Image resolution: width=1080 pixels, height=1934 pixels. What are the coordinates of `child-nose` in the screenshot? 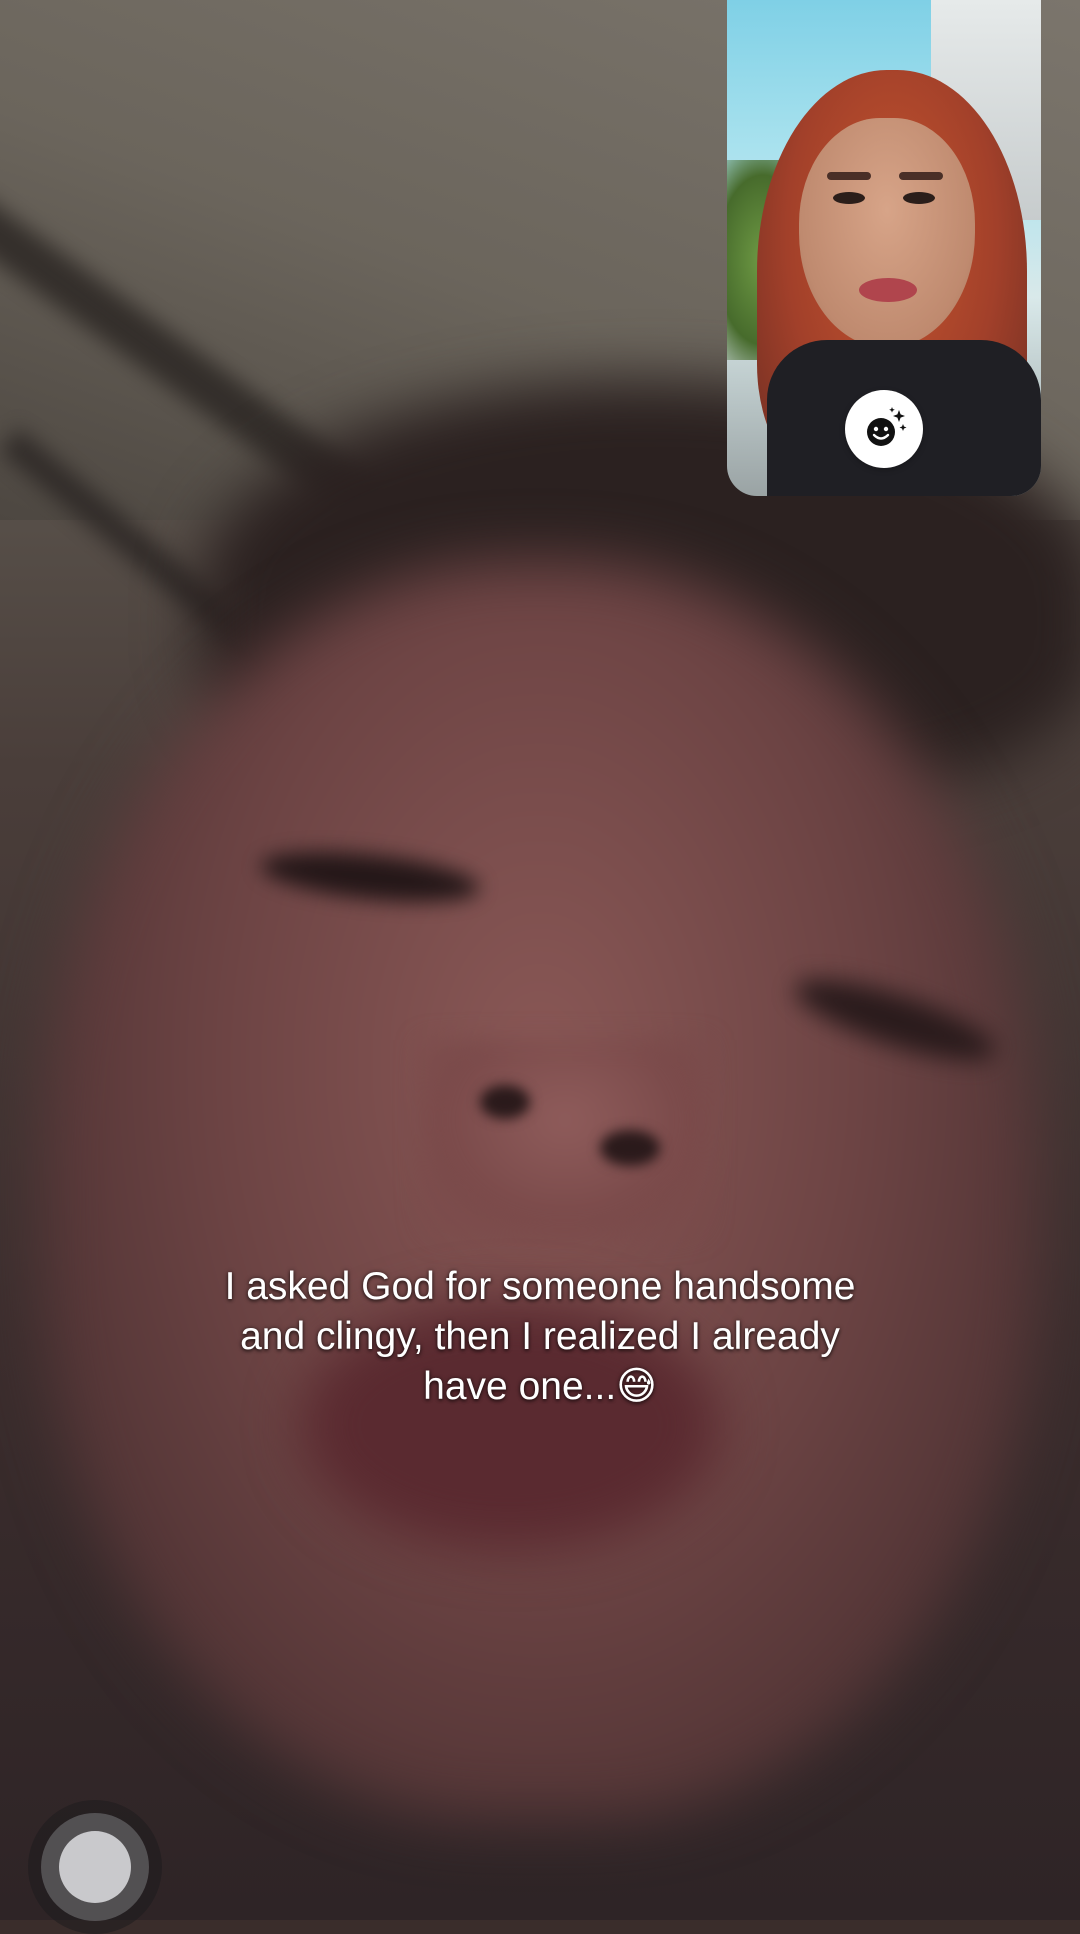 It's located at (565, 1140).